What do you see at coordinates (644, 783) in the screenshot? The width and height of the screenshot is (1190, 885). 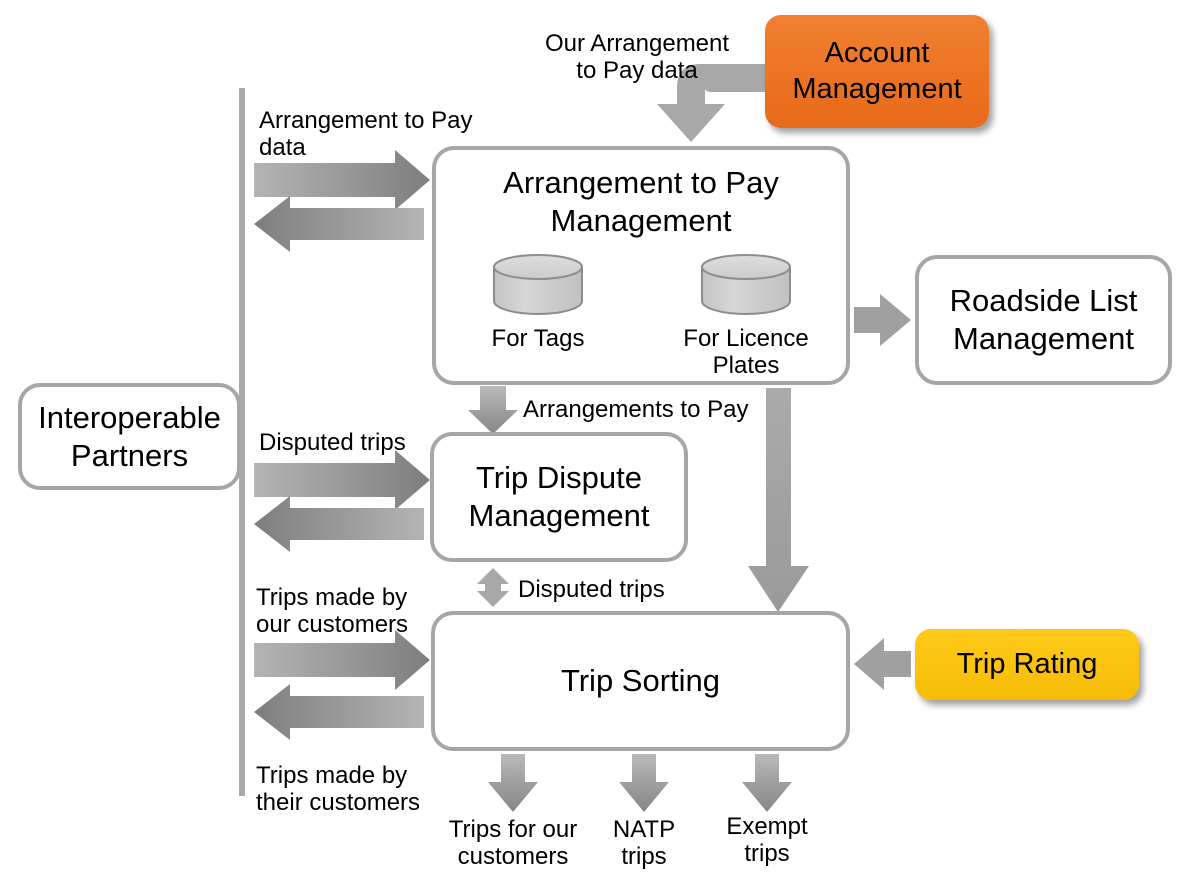 I see `arrow-output-natp-trips` at bounding box center [644, 783].